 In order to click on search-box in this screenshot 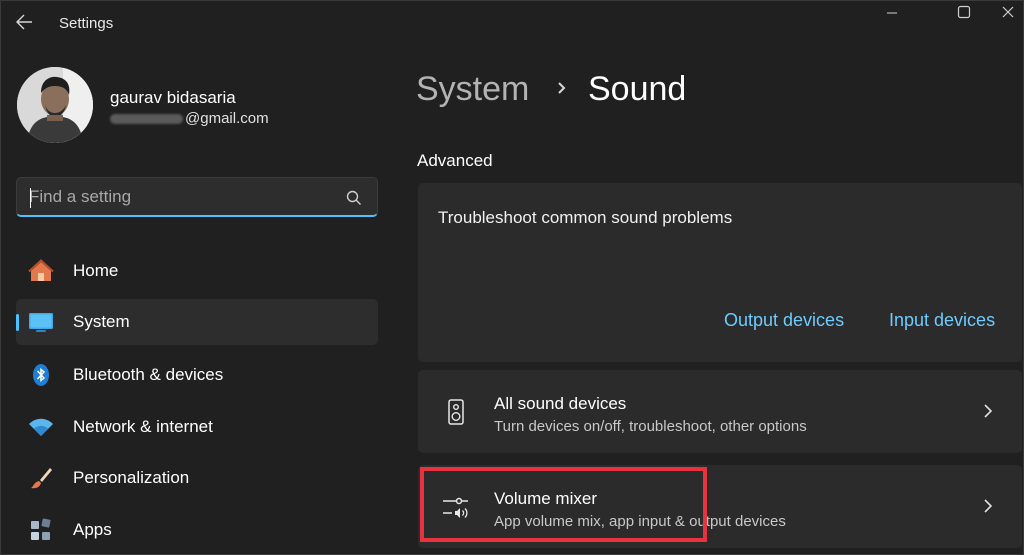, I will do `click(197, 197)`.